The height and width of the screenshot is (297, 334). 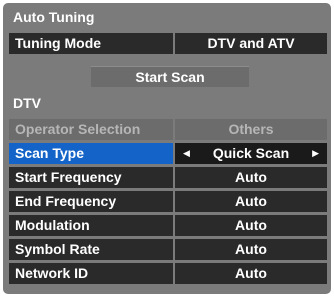 I want to click on operator-selection-row: Operator Selection Others, so click(x=168, y=129).